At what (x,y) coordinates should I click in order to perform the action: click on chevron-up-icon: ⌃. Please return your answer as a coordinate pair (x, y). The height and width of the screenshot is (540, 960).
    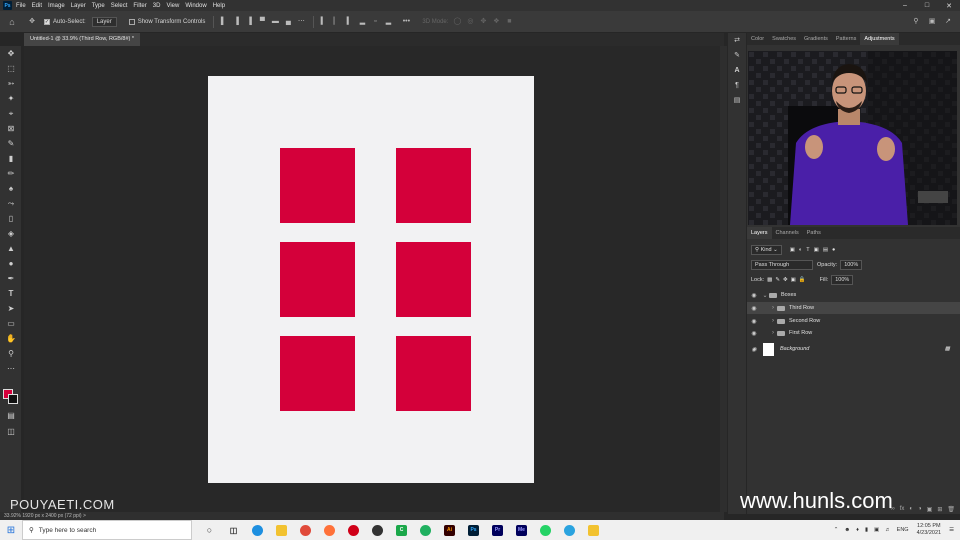
    Looking at the image, I should click on (836, 530).